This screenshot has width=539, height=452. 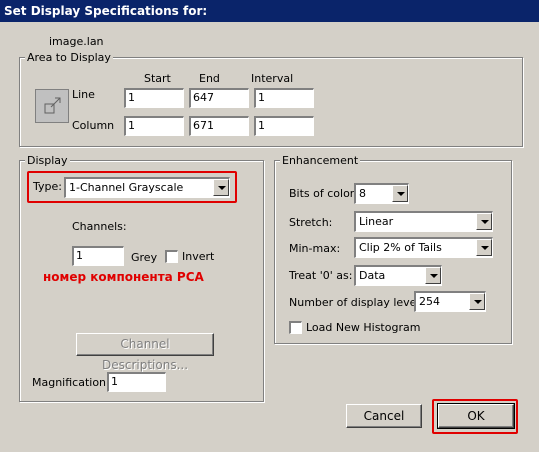 I want to click on type-value: 1-Channel Grayscale, so click(x=126, y=187).